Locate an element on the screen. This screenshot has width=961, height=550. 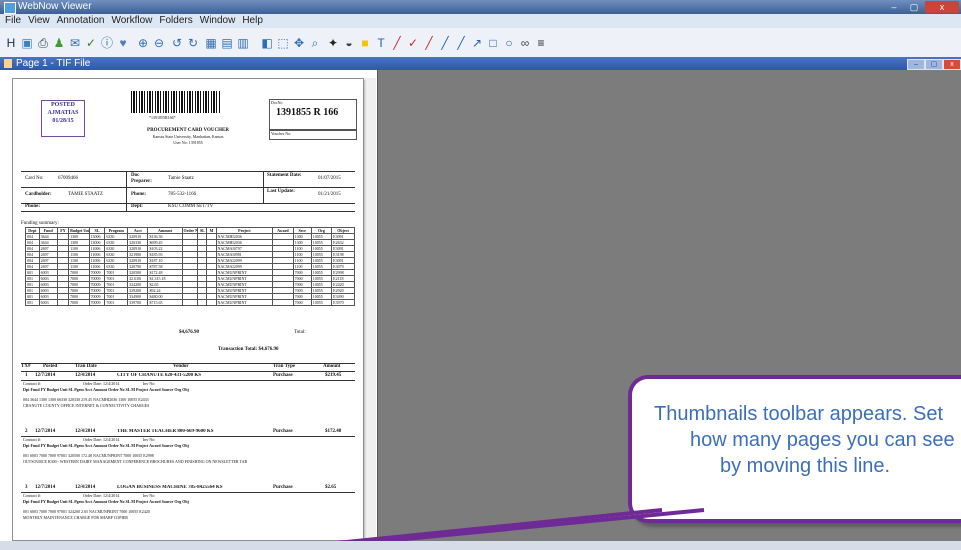
voucher-no-label: Voucher No: is located at coordinates (281, 133).